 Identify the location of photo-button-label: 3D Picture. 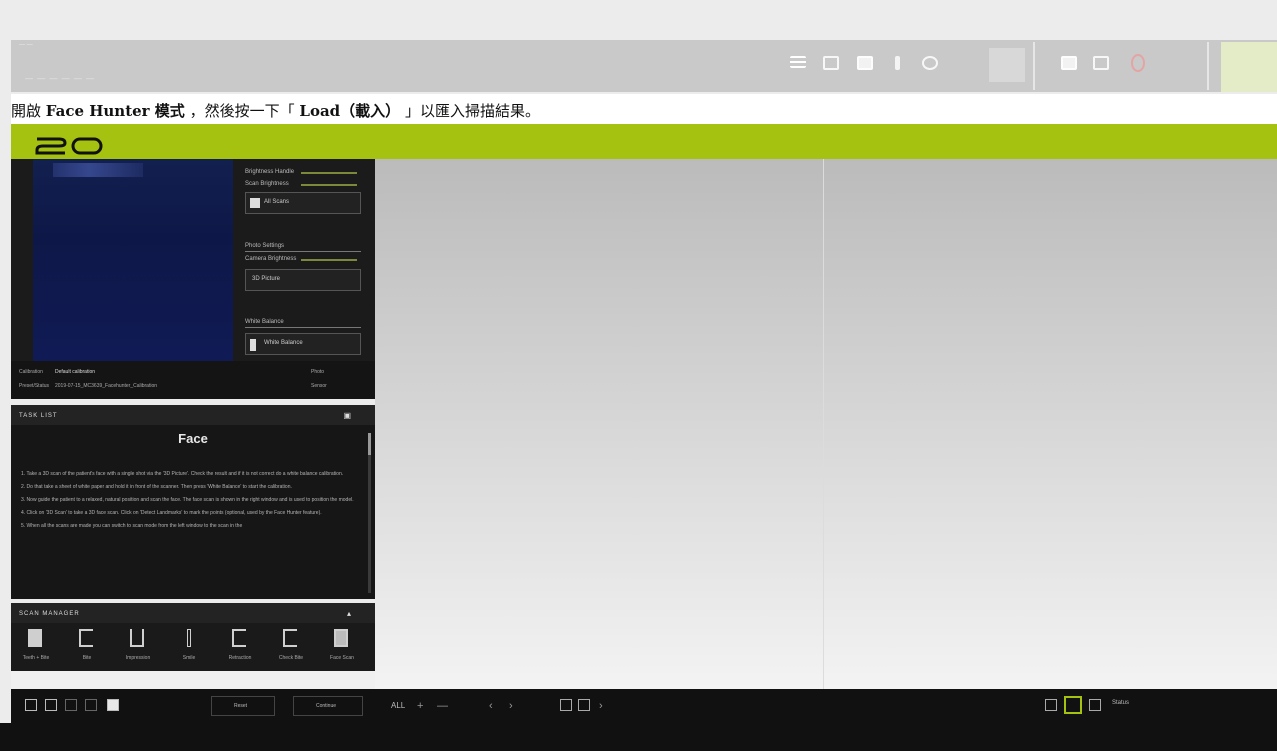
(266, 279).